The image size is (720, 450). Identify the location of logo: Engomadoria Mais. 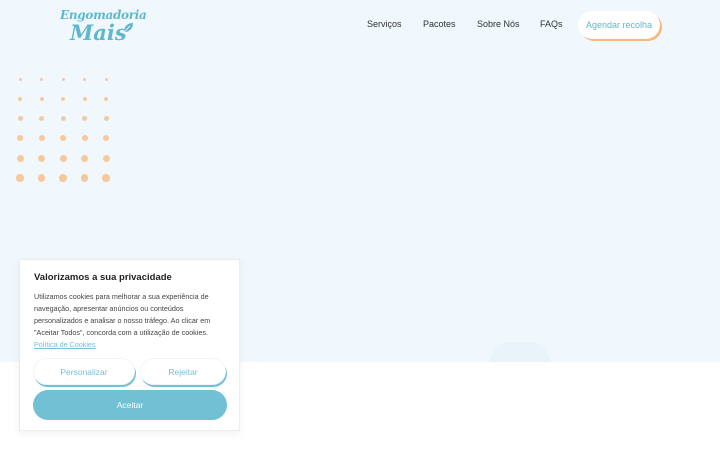
(102, 26).